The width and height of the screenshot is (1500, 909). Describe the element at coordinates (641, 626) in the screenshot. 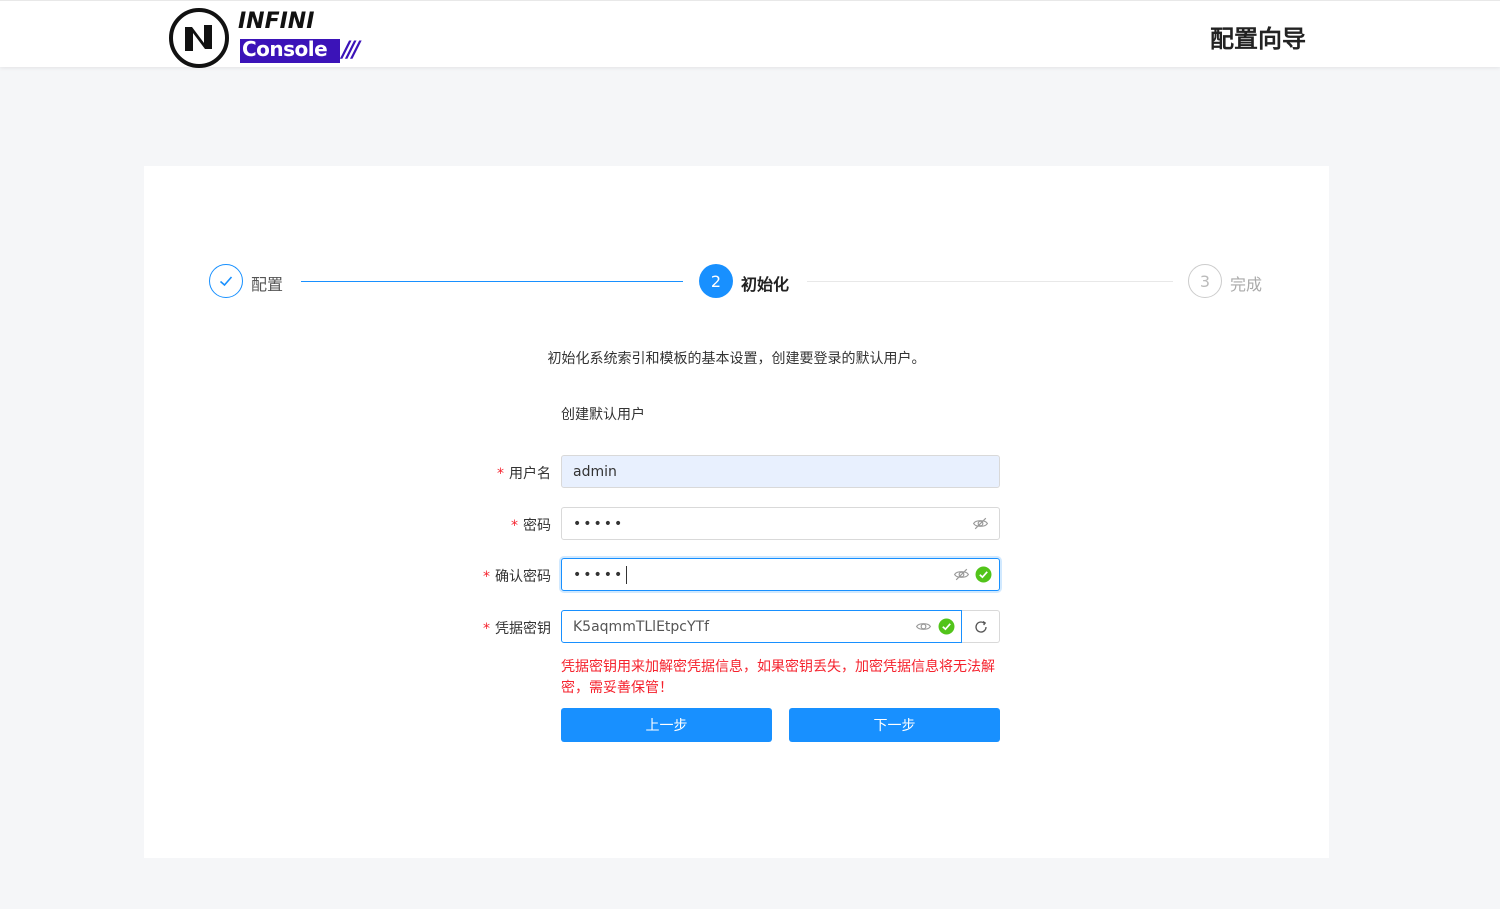

I see `credential-key-value: K5aqmmTLlEtpcYTf` at that location.